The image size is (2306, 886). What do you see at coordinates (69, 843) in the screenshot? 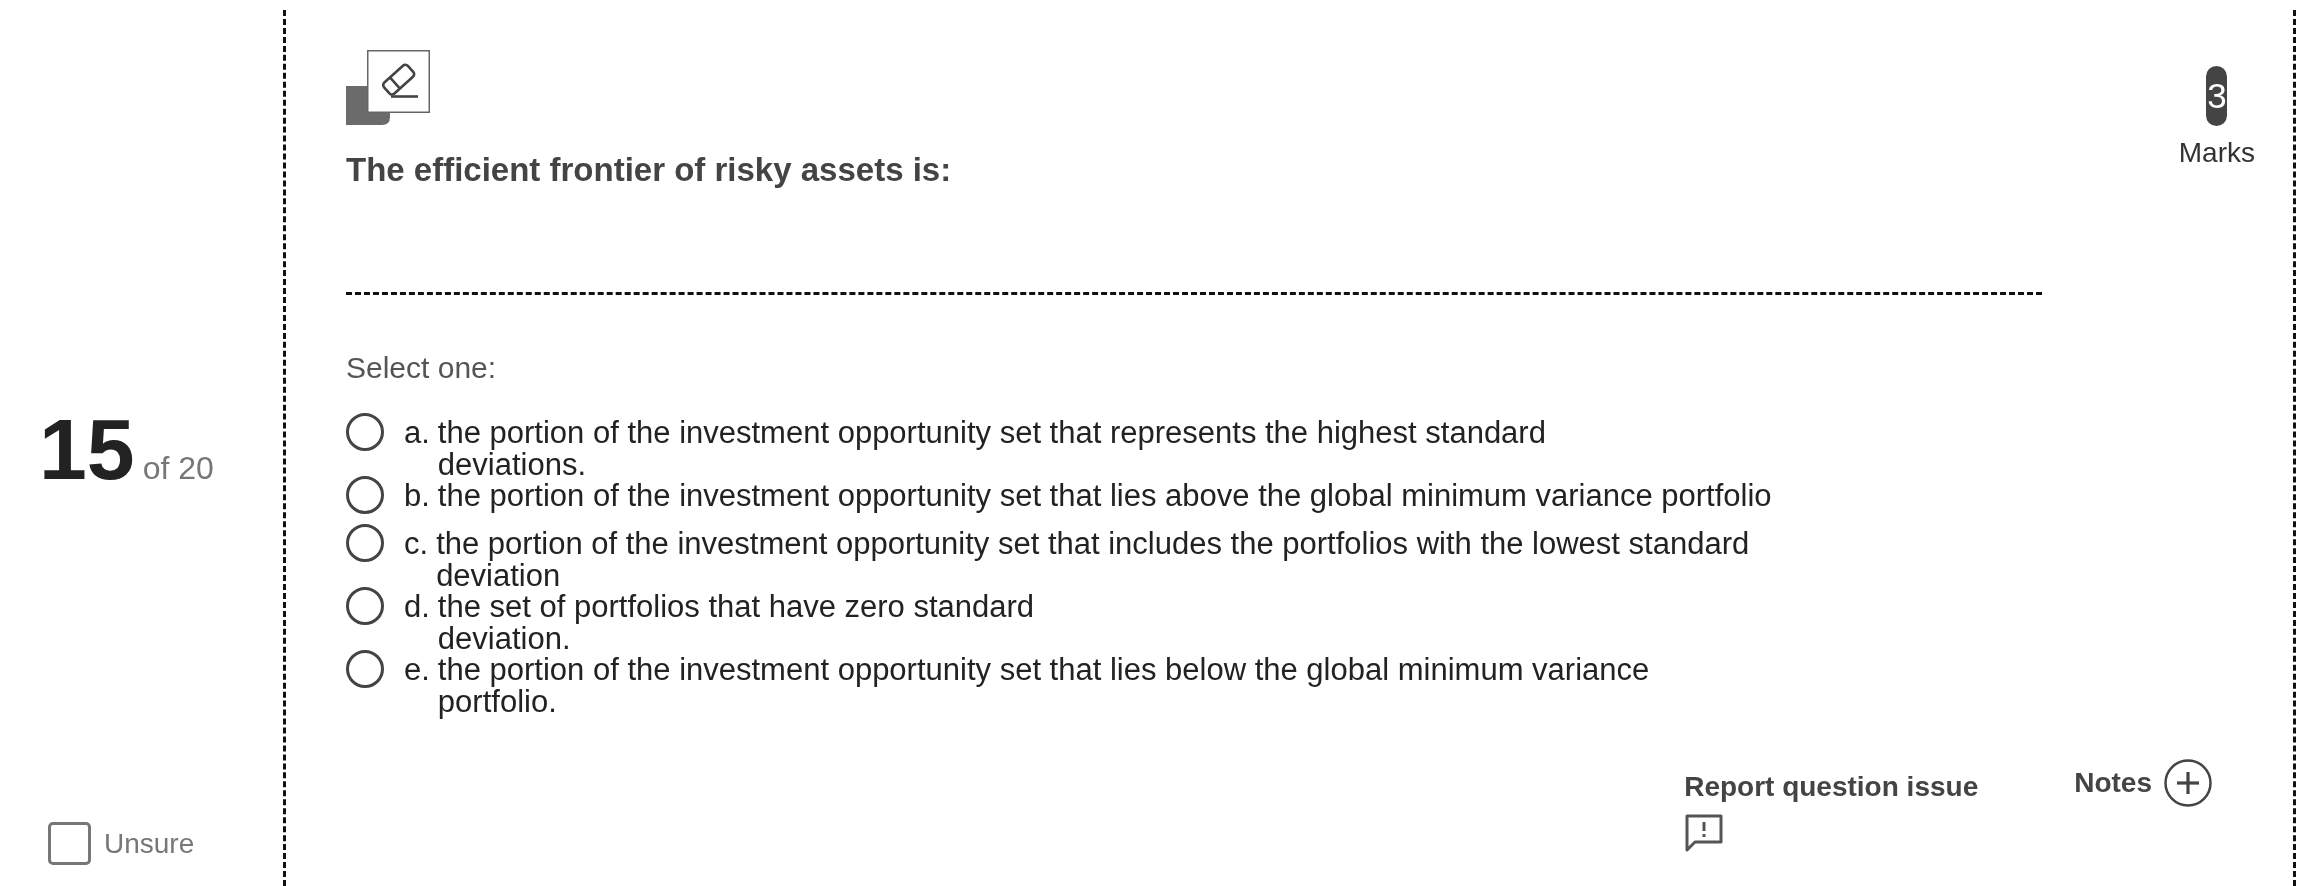
I see `unsure-checkbox` at bounding box center [69, 843].